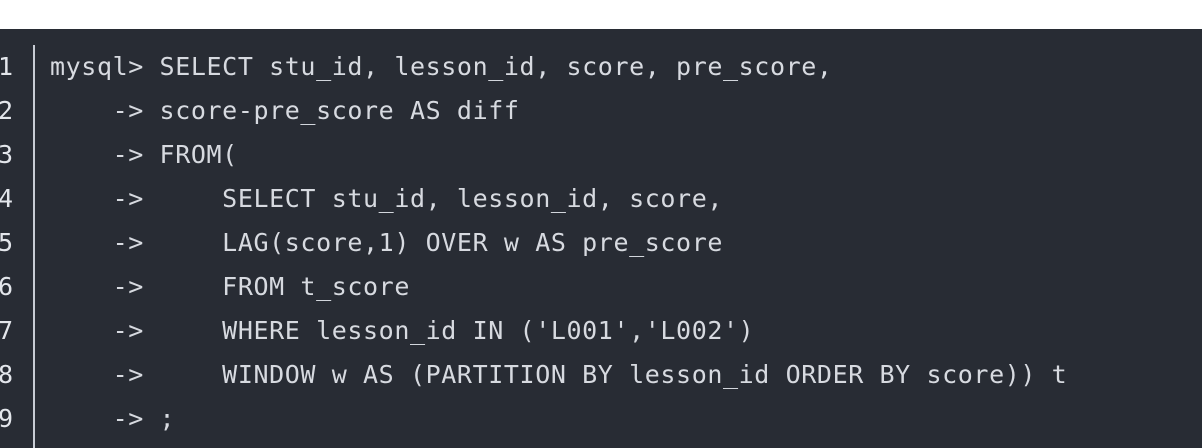  I want to click on line-number: 5, so click(7, 242).